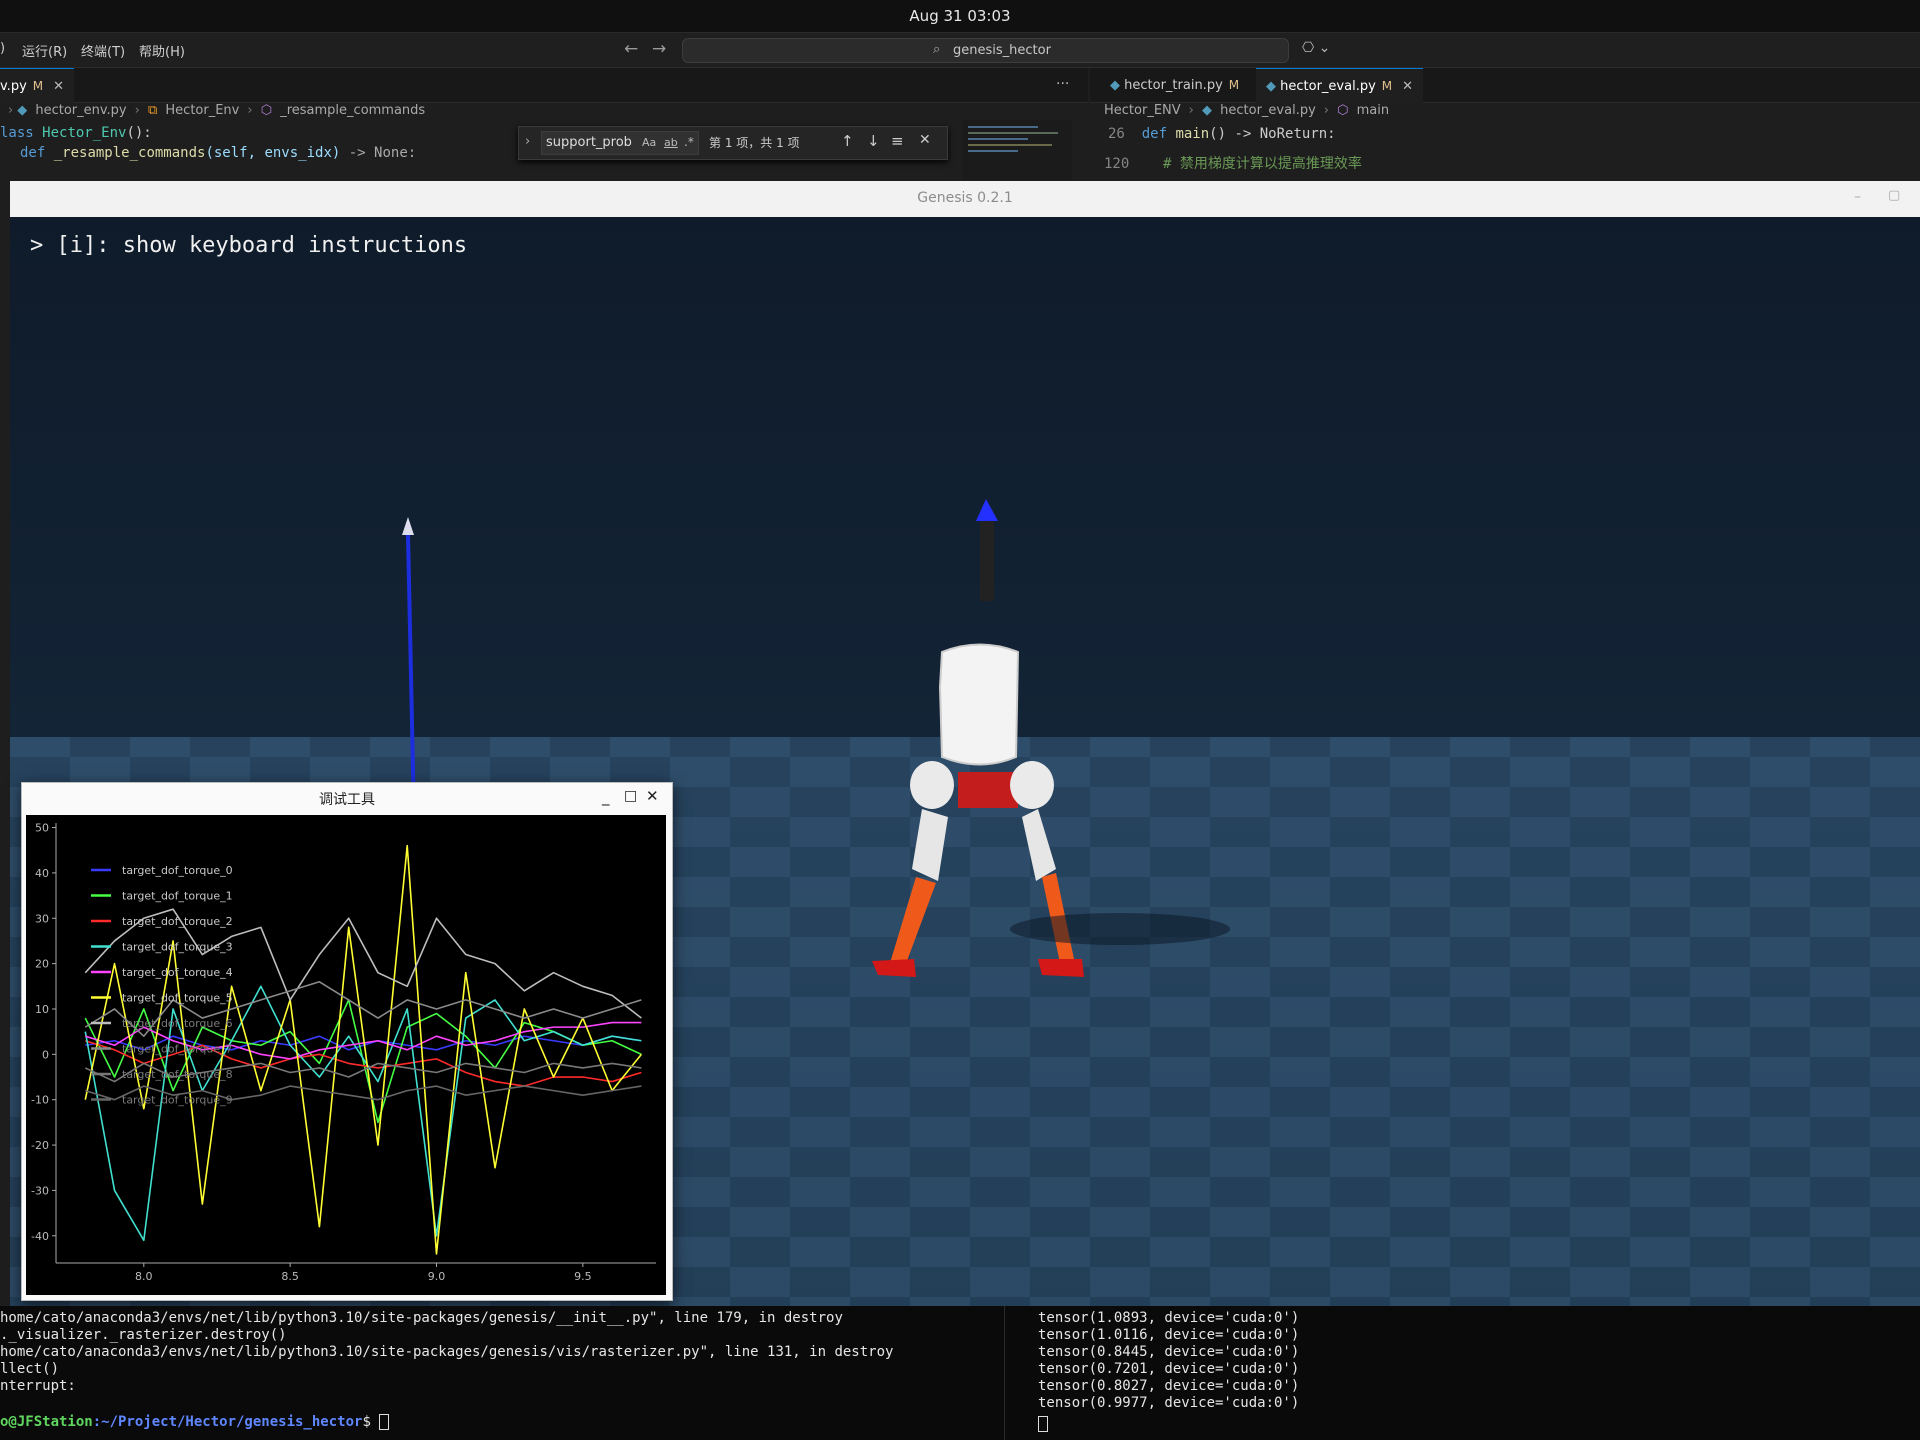  Describe the element at coordinates (1894, 195) in the screenshot. I see `maximize-icon: ▢` at that location.